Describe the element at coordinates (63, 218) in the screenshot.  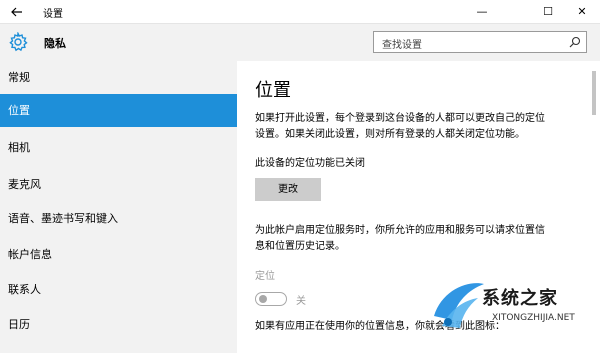
I see `sidebar-item-label: 语音、墨迹书写和键入` at that location.